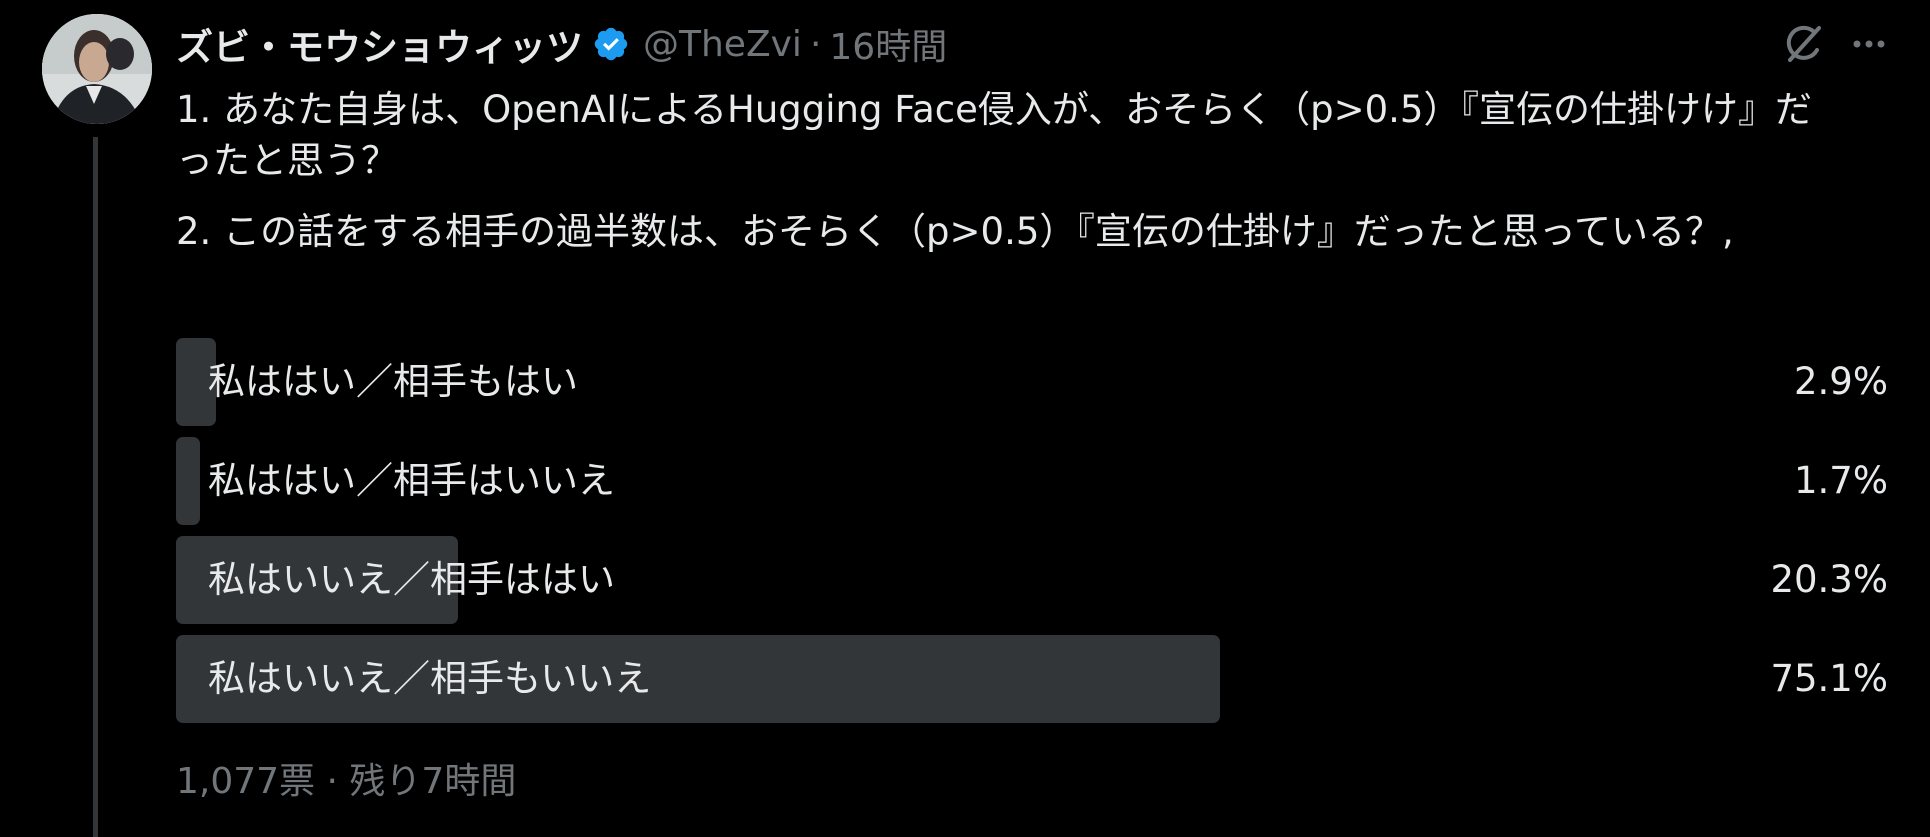 The height and width of the screenshot is (837, 1930). Describe the element at coordinates (1829, 678) in the screenshot. I see `poll-option-percent: 75.1%` at that location.